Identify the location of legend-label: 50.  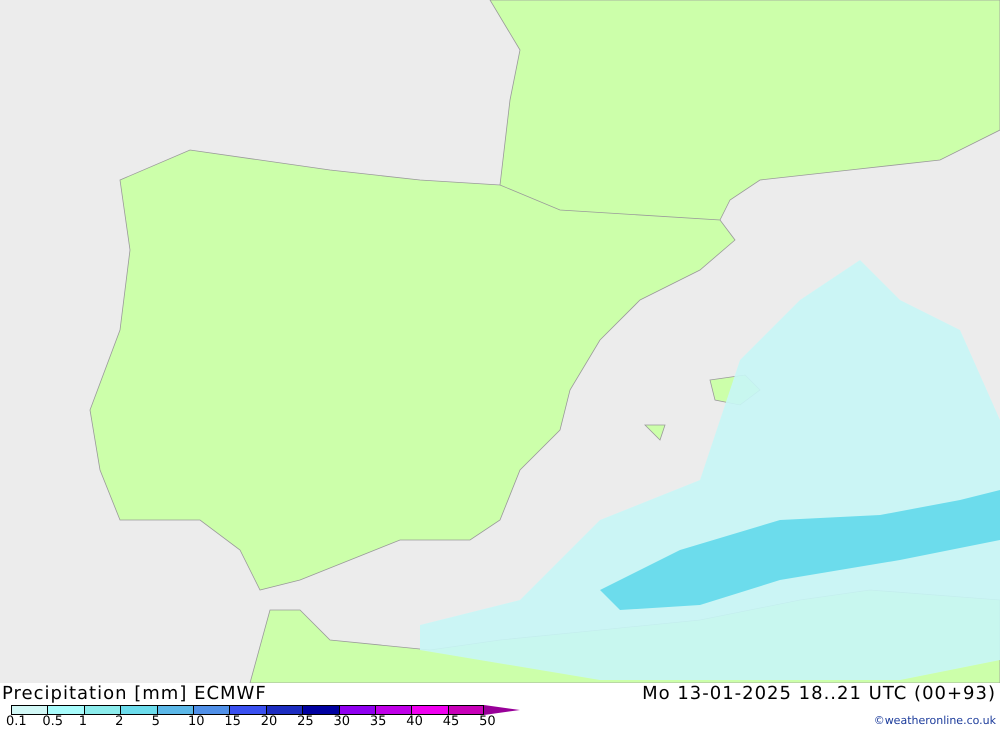
(487, 722).